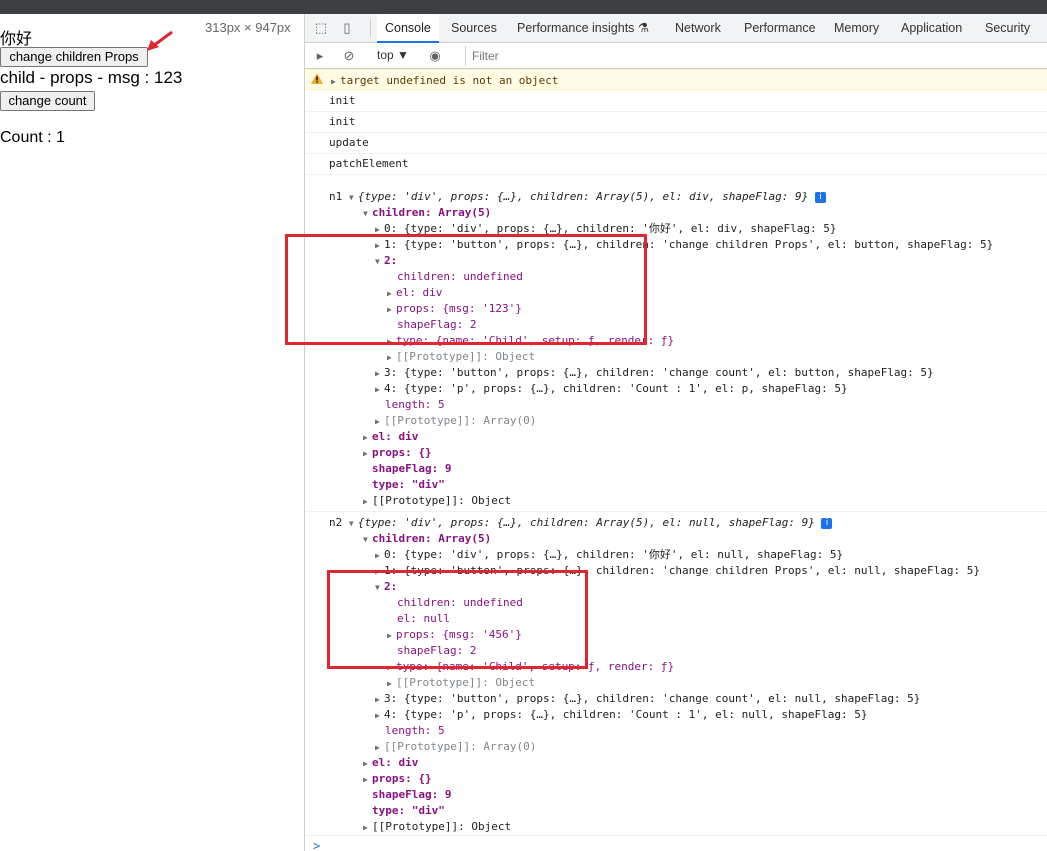  I want to click on n1-children: ▼ children: Array(5), so click(427, 213).